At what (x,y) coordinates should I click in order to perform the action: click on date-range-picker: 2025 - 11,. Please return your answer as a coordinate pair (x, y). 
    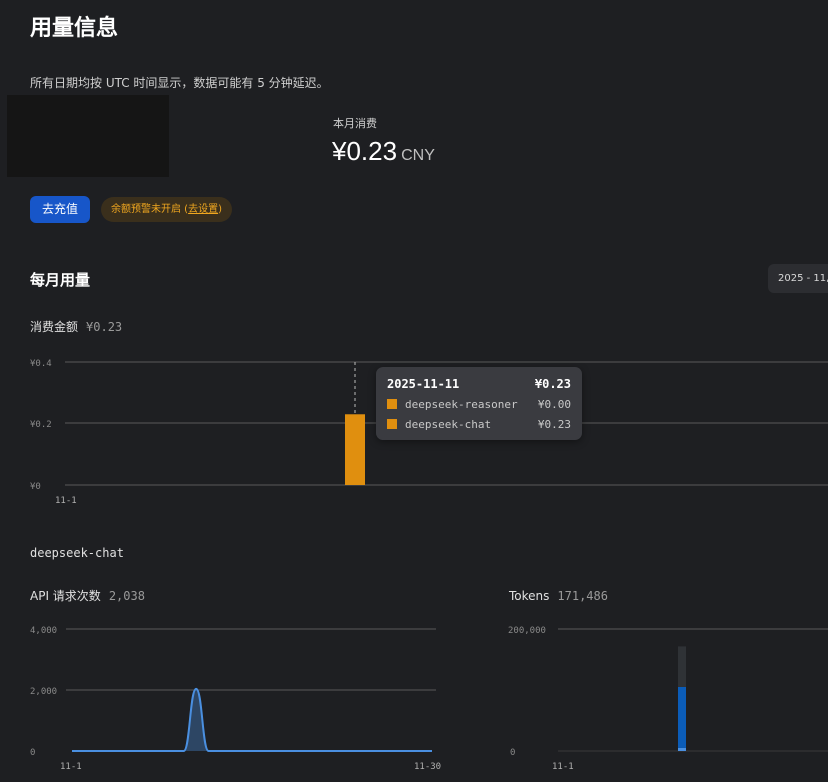
    Looking at the image, I should click on (798, 278).